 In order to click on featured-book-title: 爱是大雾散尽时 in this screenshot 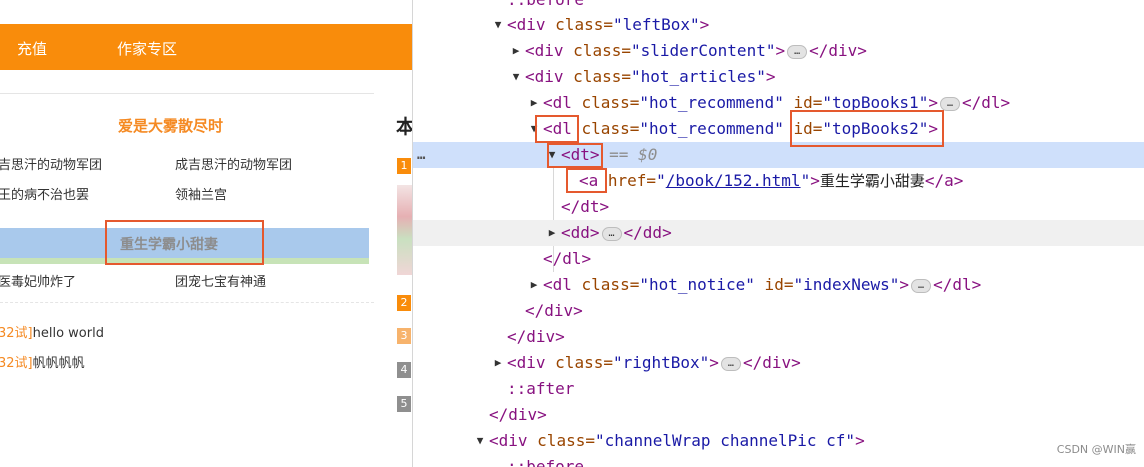, I will do `click(170, 125)`.